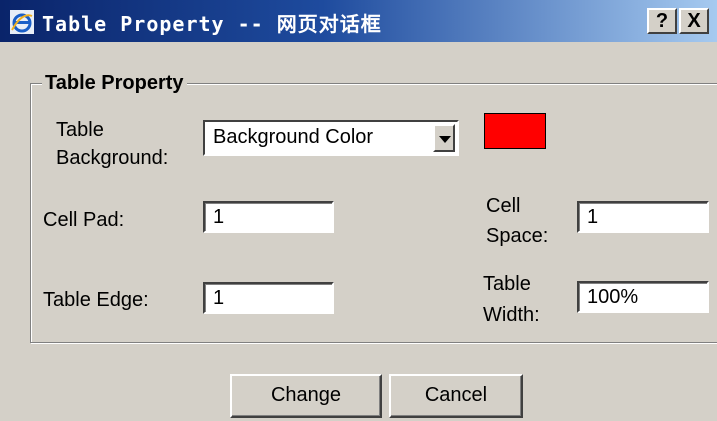 Image resolution: width=717 pixels, height=421 pixels. I want to click on table-background-select: Background Color, so click(331, 138).